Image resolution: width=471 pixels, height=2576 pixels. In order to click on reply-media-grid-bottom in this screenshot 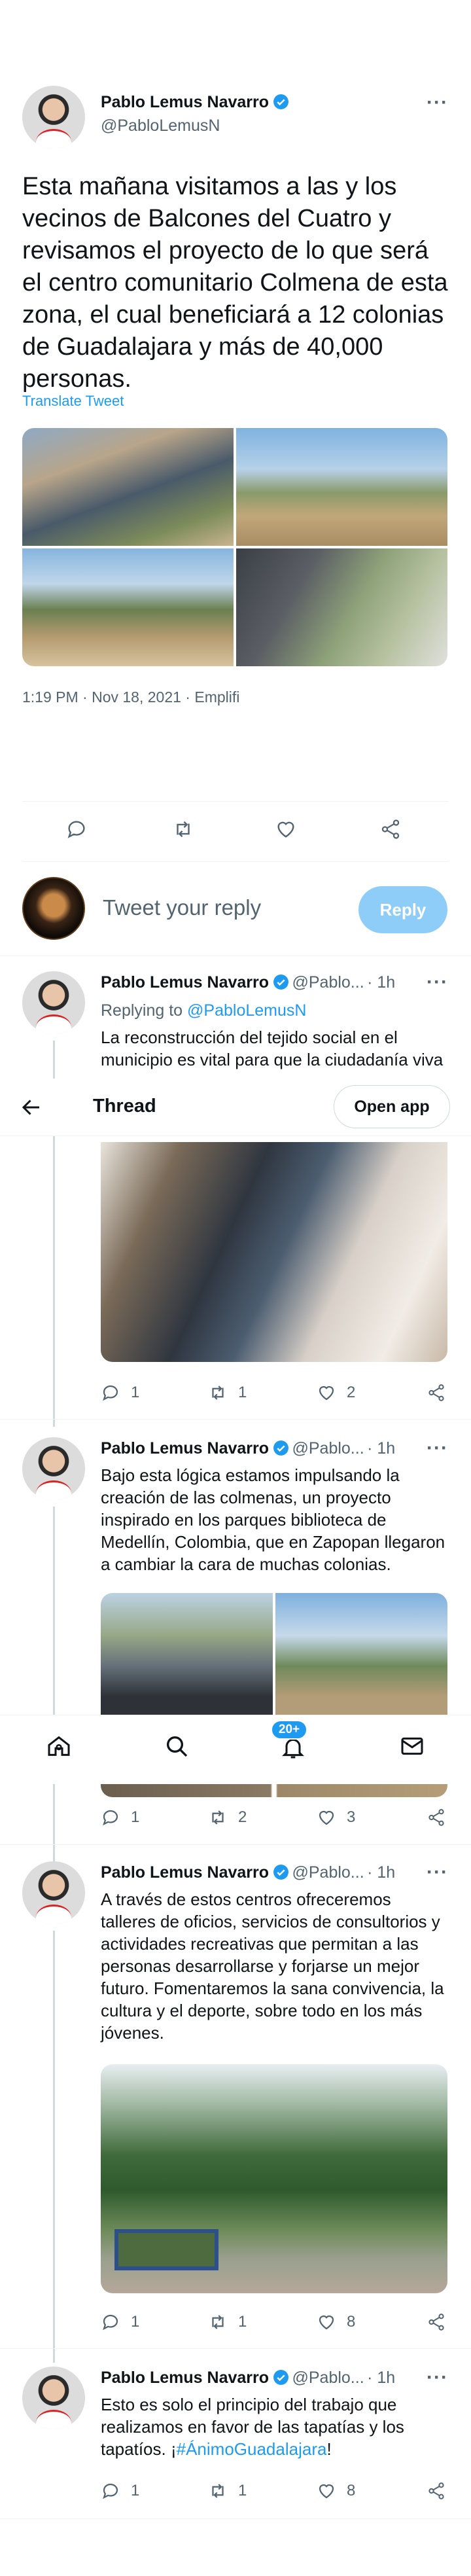, I will do `click(274, 1790)`.